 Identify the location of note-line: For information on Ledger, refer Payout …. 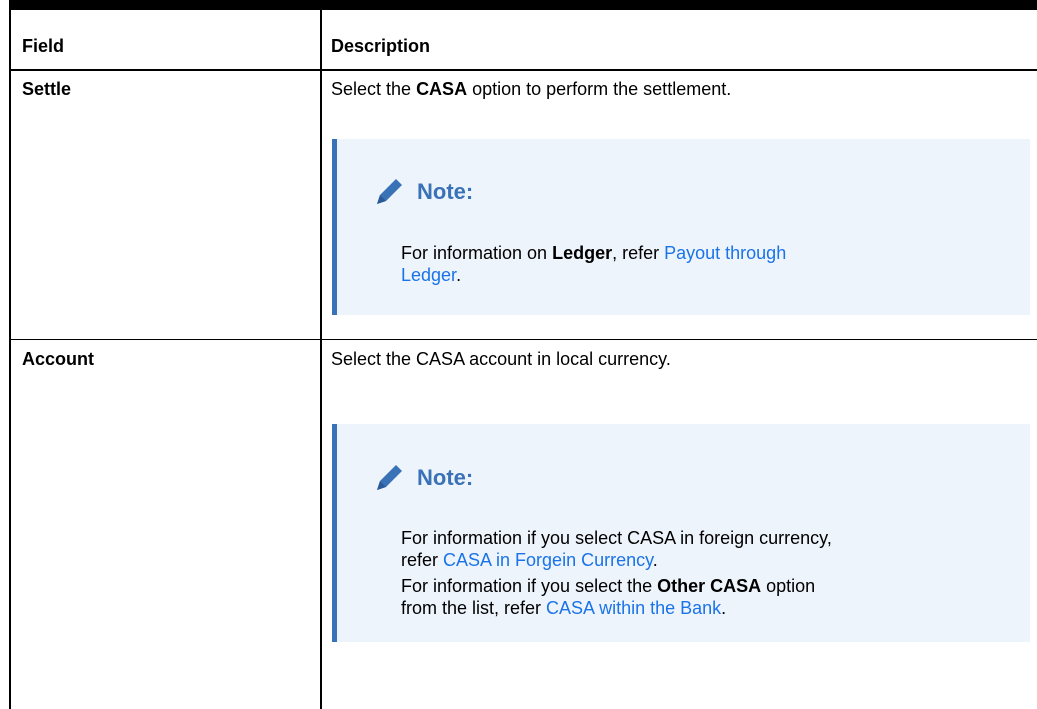
(593, 253).